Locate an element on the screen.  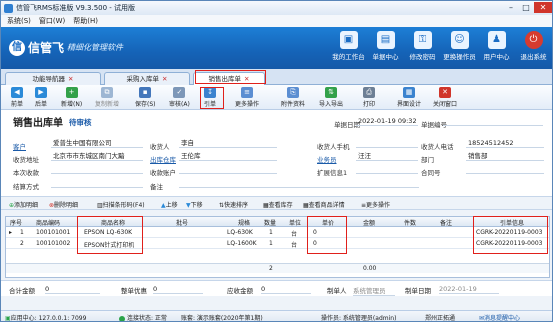
receipt-field is located at coordinates (97, 169).